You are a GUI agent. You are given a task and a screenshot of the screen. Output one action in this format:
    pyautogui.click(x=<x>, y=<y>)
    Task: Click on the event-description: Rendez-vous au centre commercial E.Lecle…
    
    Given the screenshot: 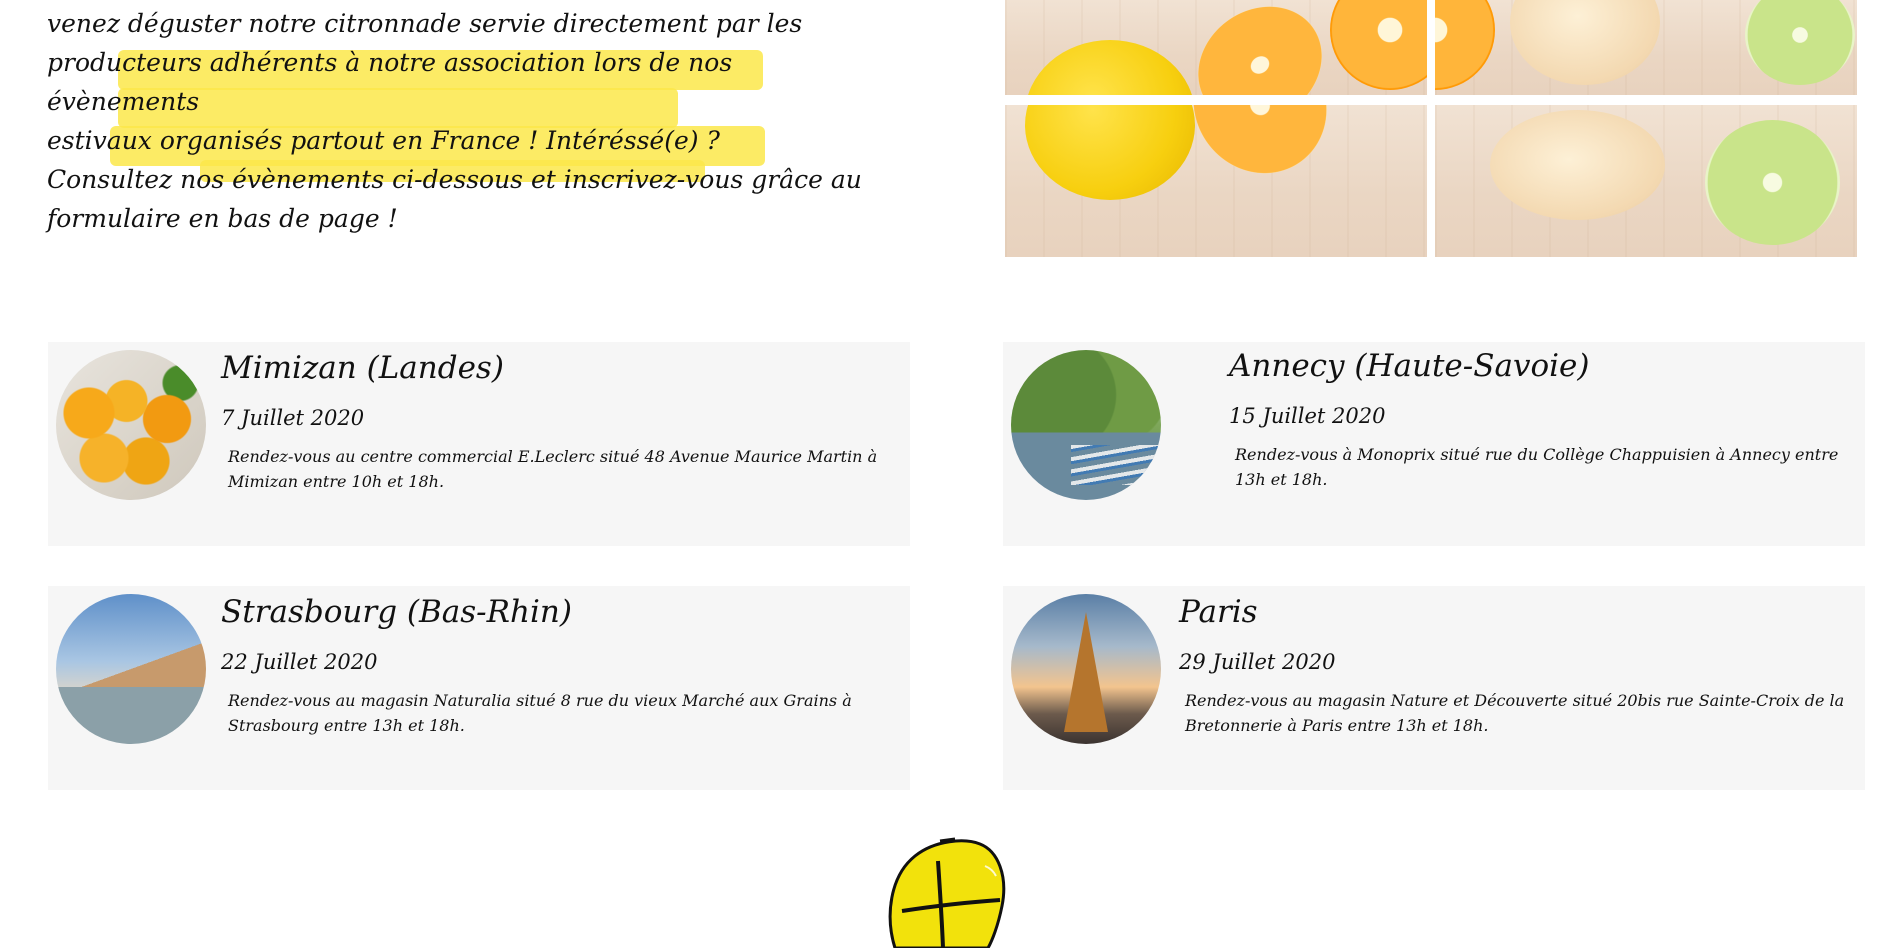 What is the action you would take?
    pyautogui.click(x=553, y=469)
    